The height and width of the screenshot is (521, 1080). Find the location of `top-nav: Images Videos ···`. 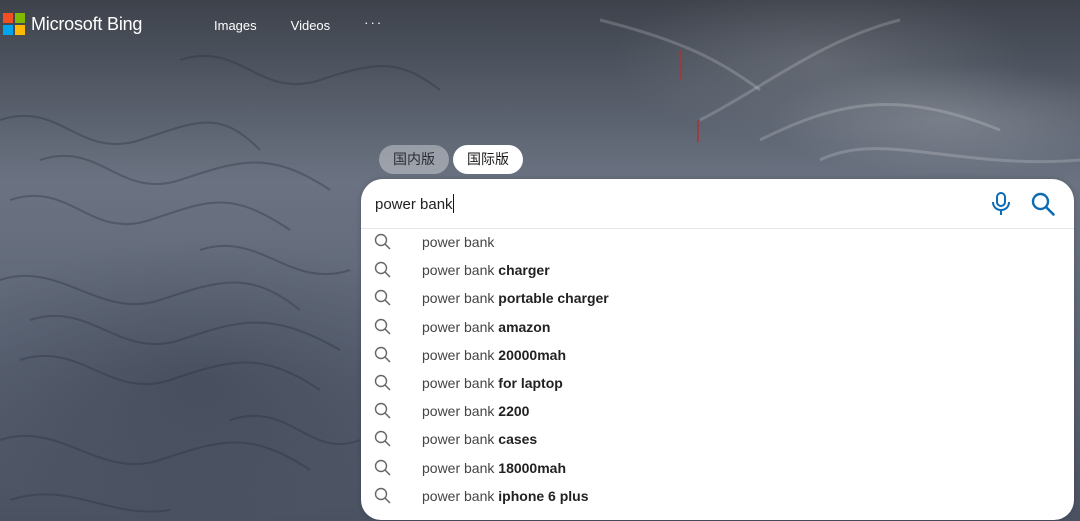

top-nav: Images Videos ··· is located at coordinates (298, 24).